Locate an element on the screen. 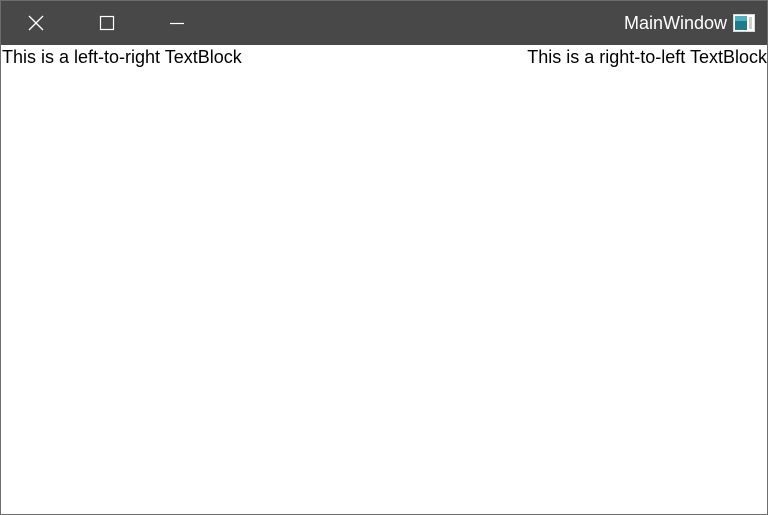 This screenshot has height=515, width=768. maximize-icon is located at coordinates (107, 23).